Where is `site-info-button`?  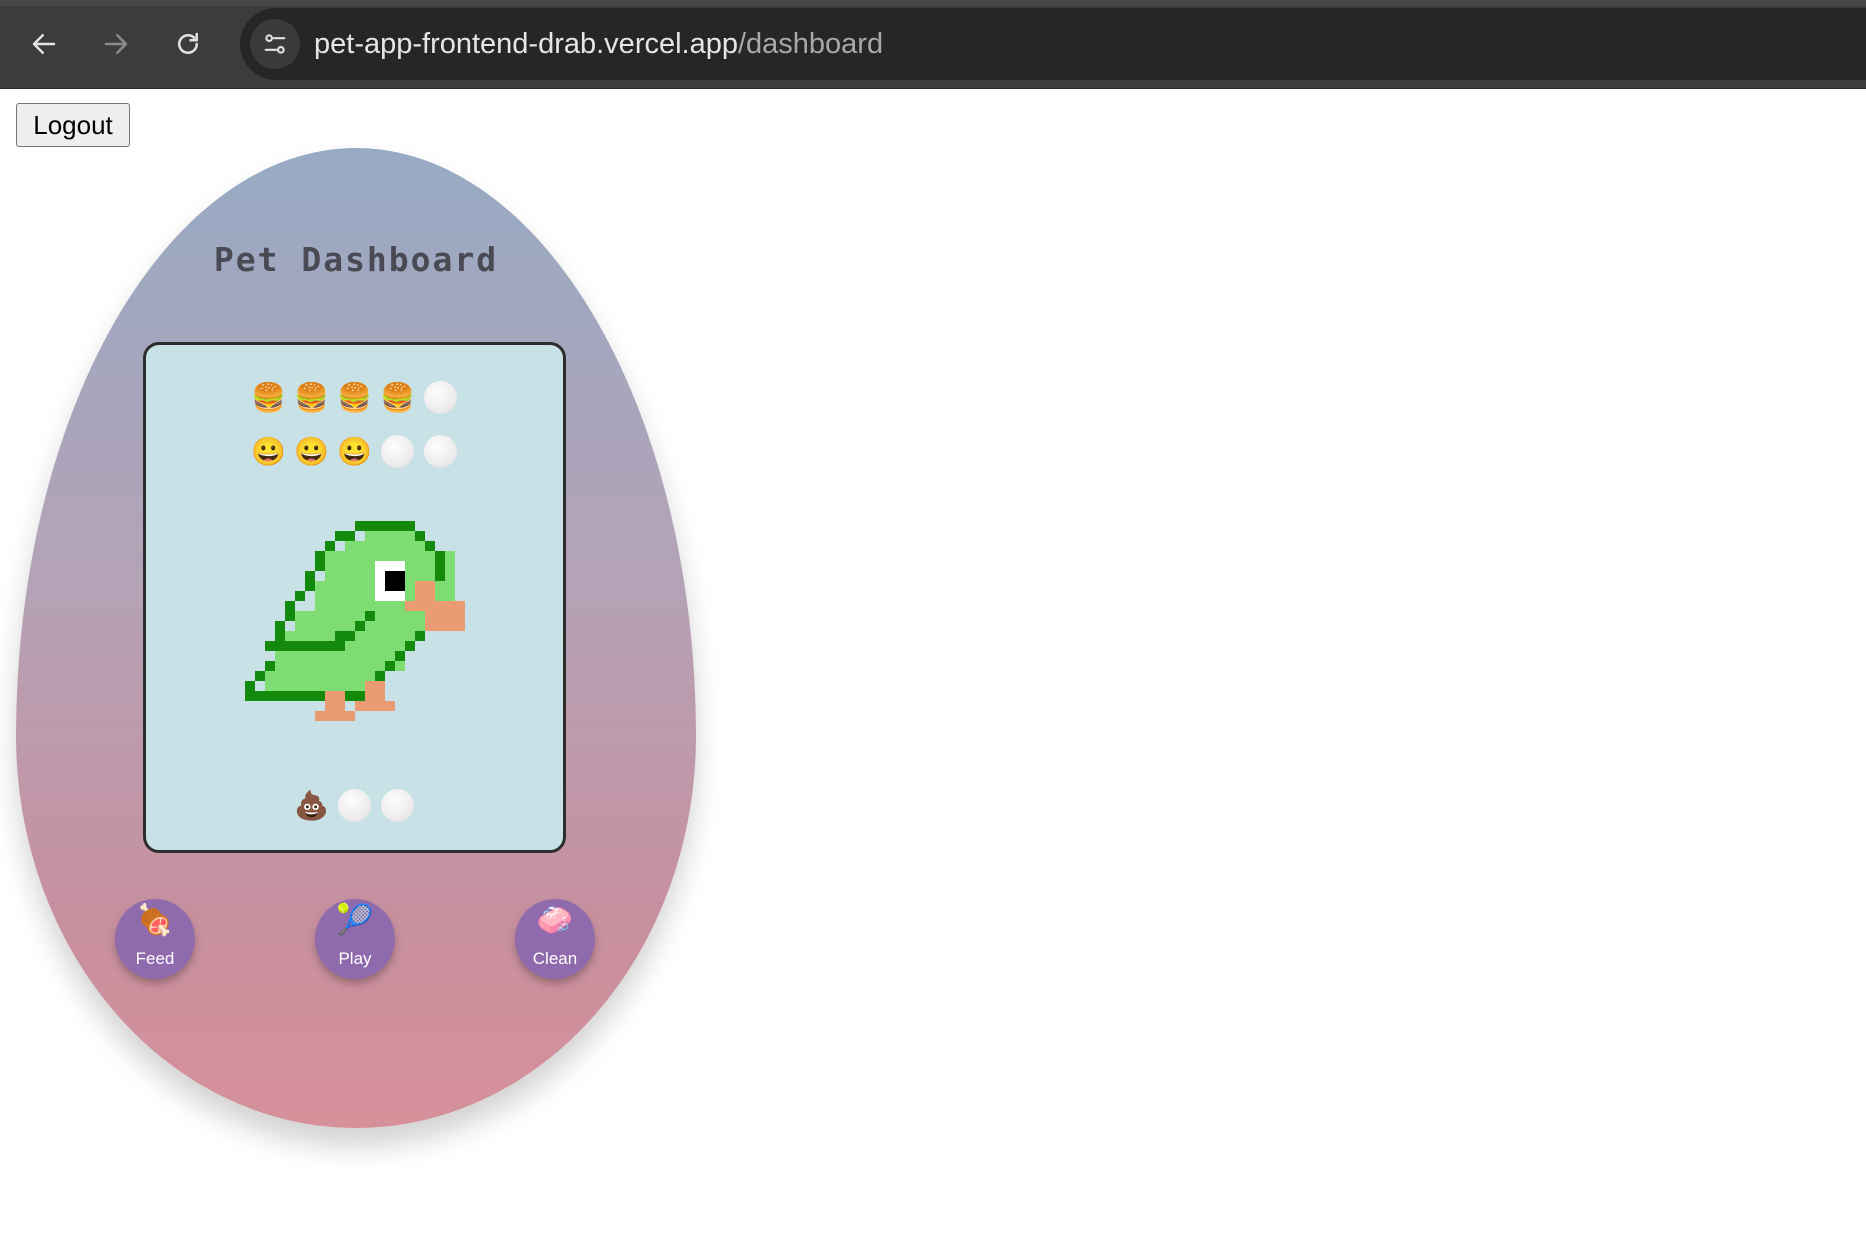 site-info-button is located at coordinates (275, 44).